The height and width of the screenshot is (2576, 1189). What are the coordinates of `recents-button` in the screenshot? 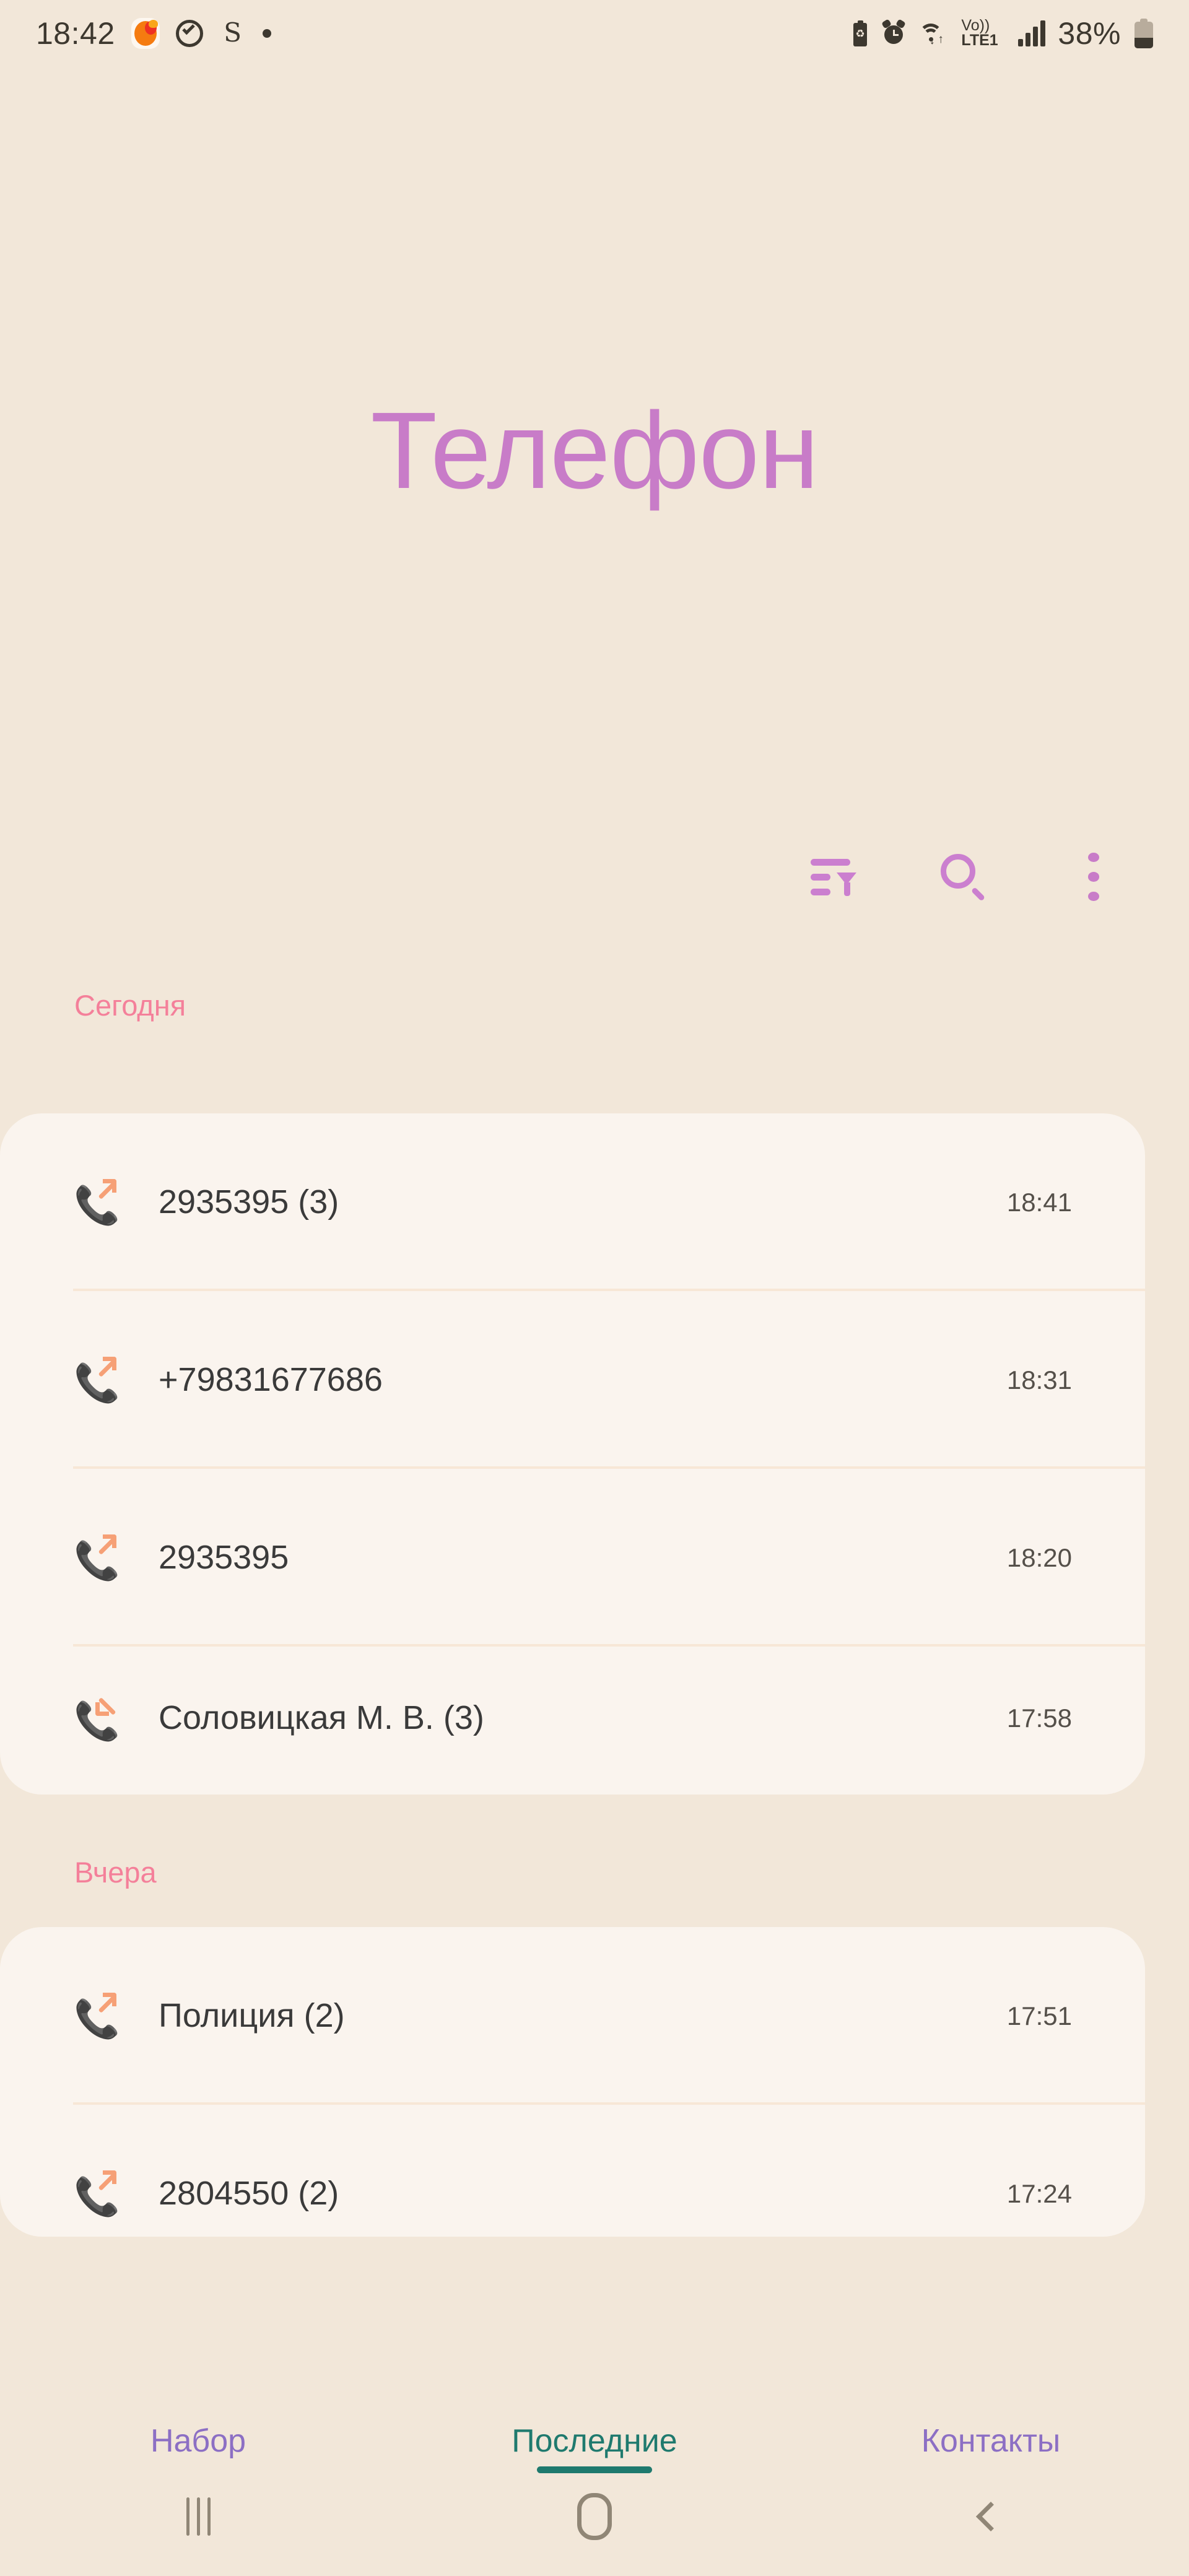 It's located at (198, 2516).